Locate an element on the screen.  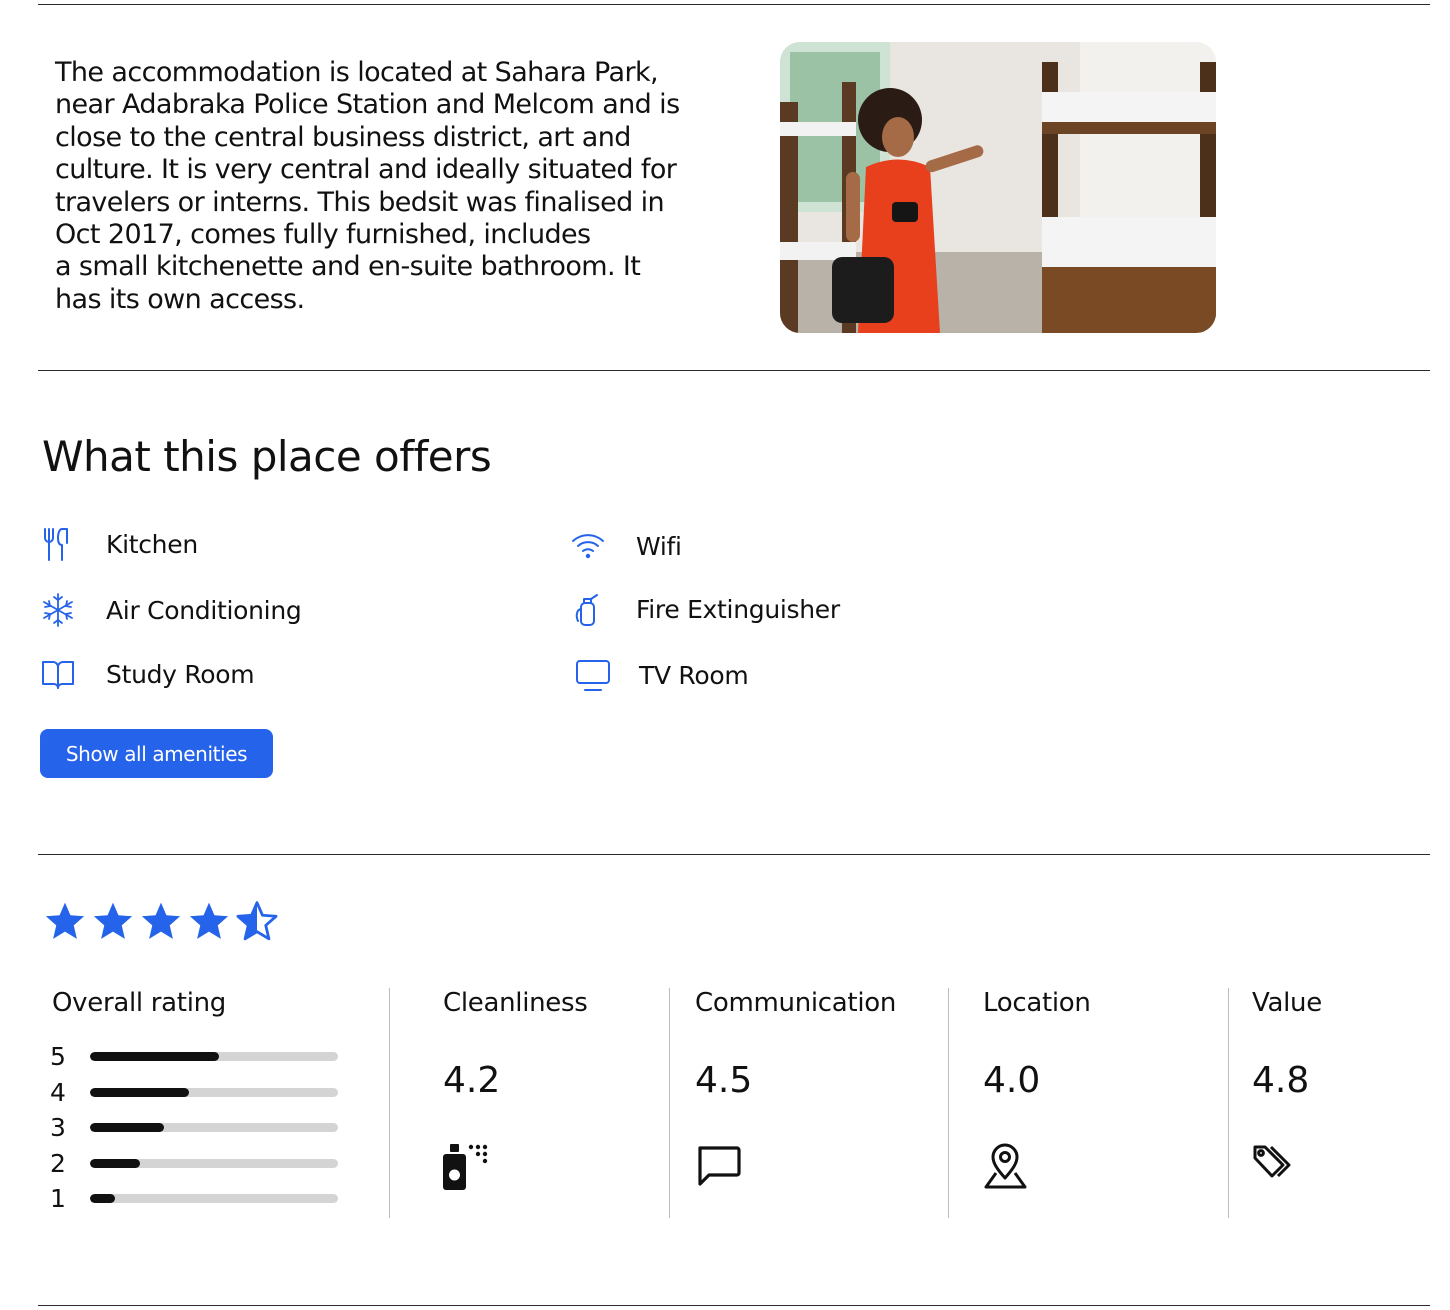
overall-rating-label: Overall rating is located at coordinates (139, 1003).